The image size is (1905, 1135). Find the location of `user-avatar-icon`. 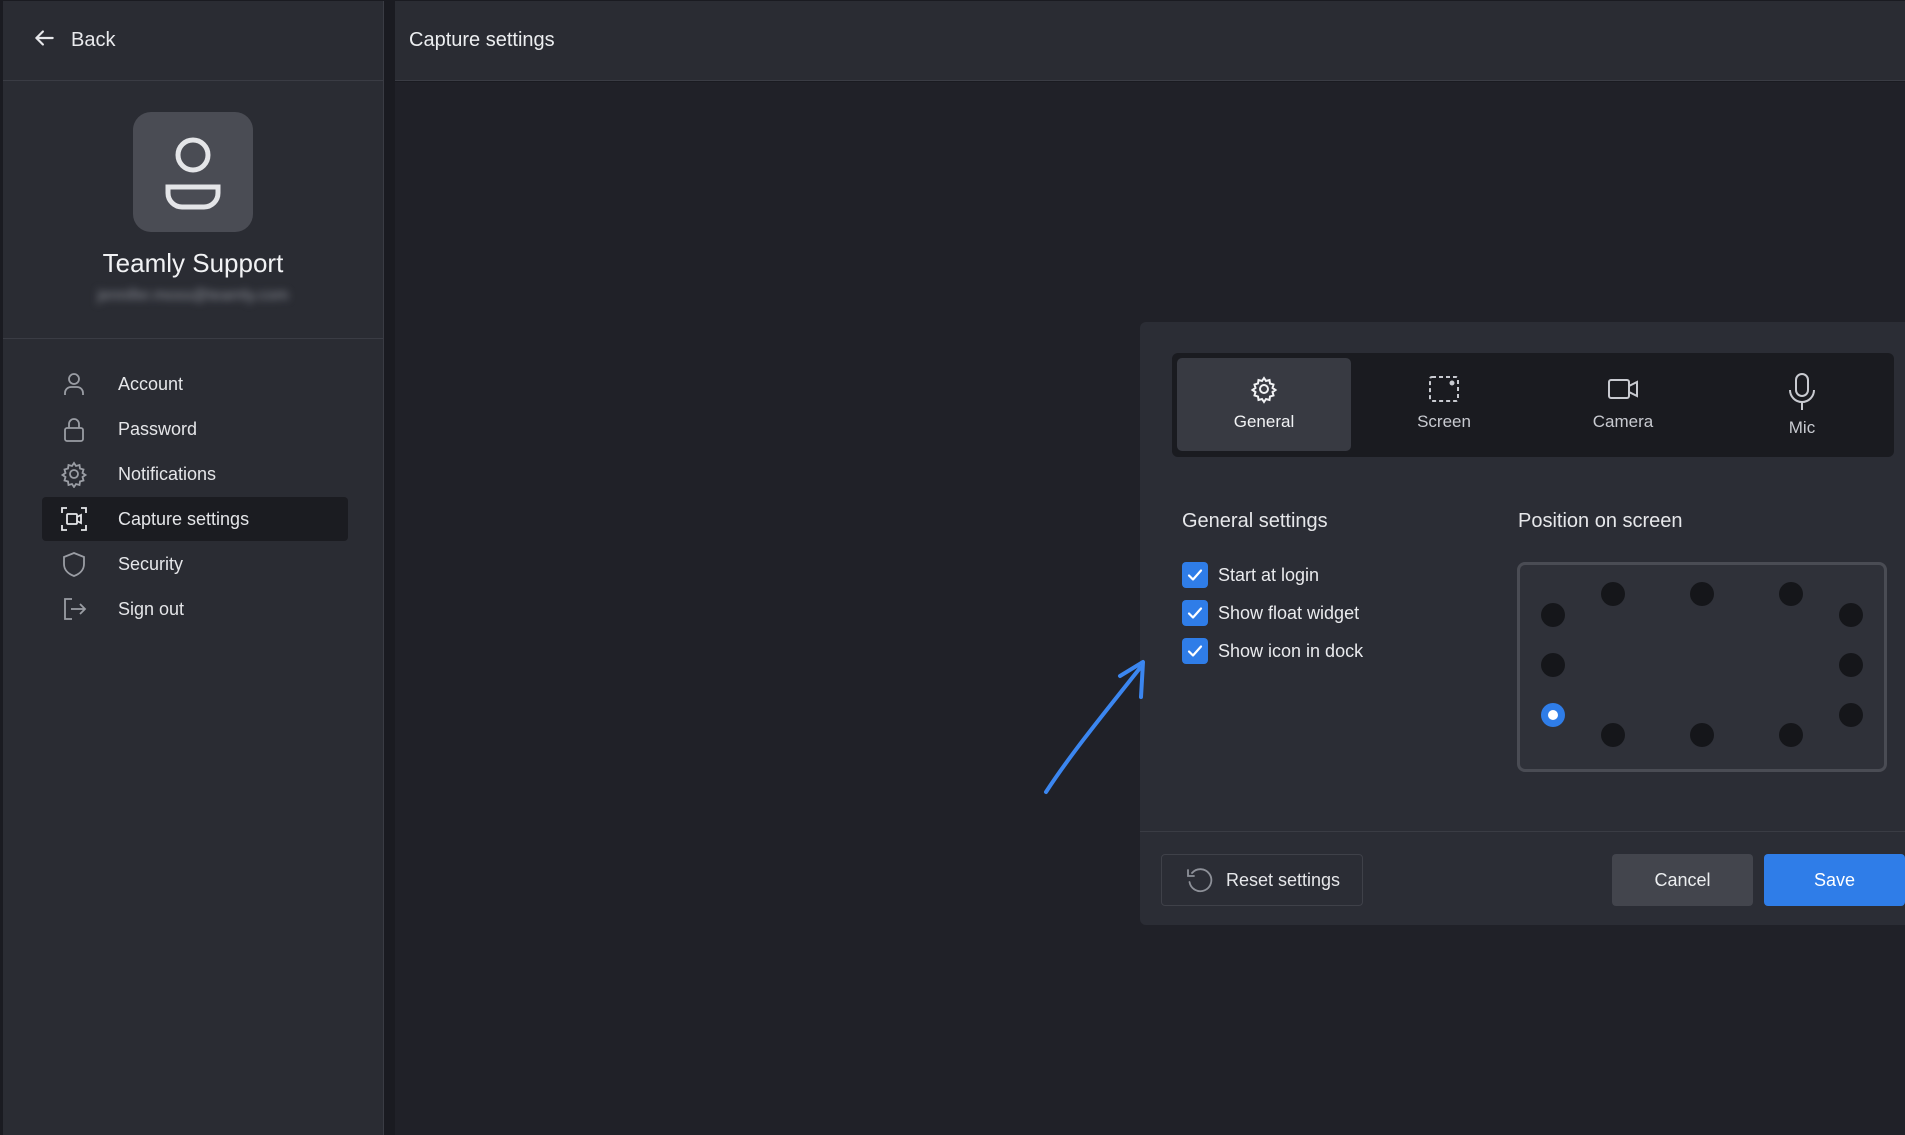

user-avatar-icon is located at coordinates (193, 173).